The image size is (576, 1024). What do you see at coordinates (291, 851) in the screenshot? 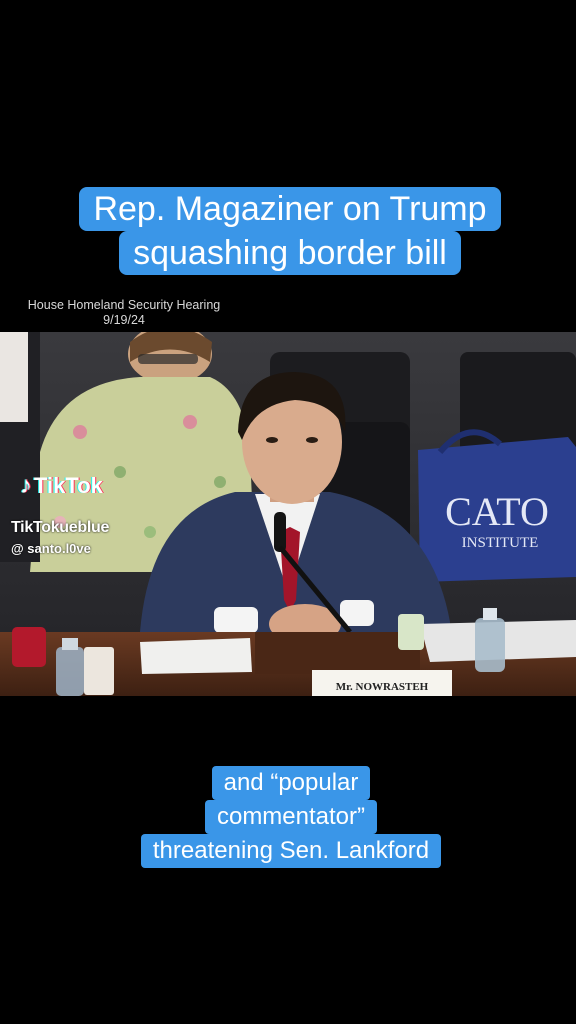
I see `bottom-caption-line-3: threatening Sen. Lankford` at bounding box center [291, 851].